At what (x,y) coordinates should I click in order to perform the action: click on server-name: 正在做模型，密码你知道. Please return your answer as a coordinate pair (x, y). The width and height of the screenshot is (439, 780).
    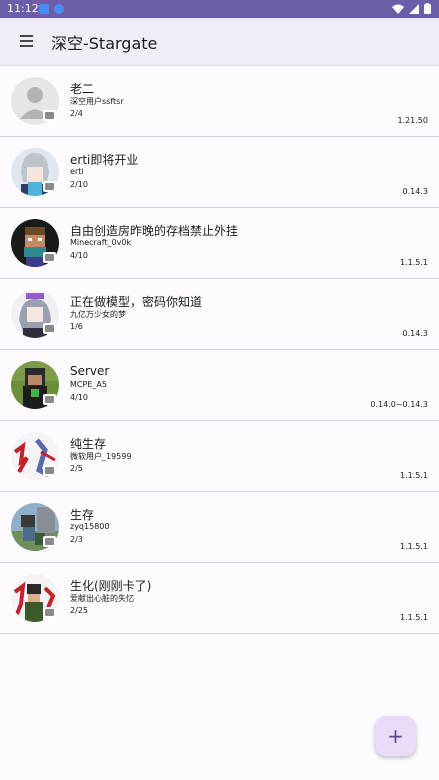
    Looking at the image, I should click on (136, 302).